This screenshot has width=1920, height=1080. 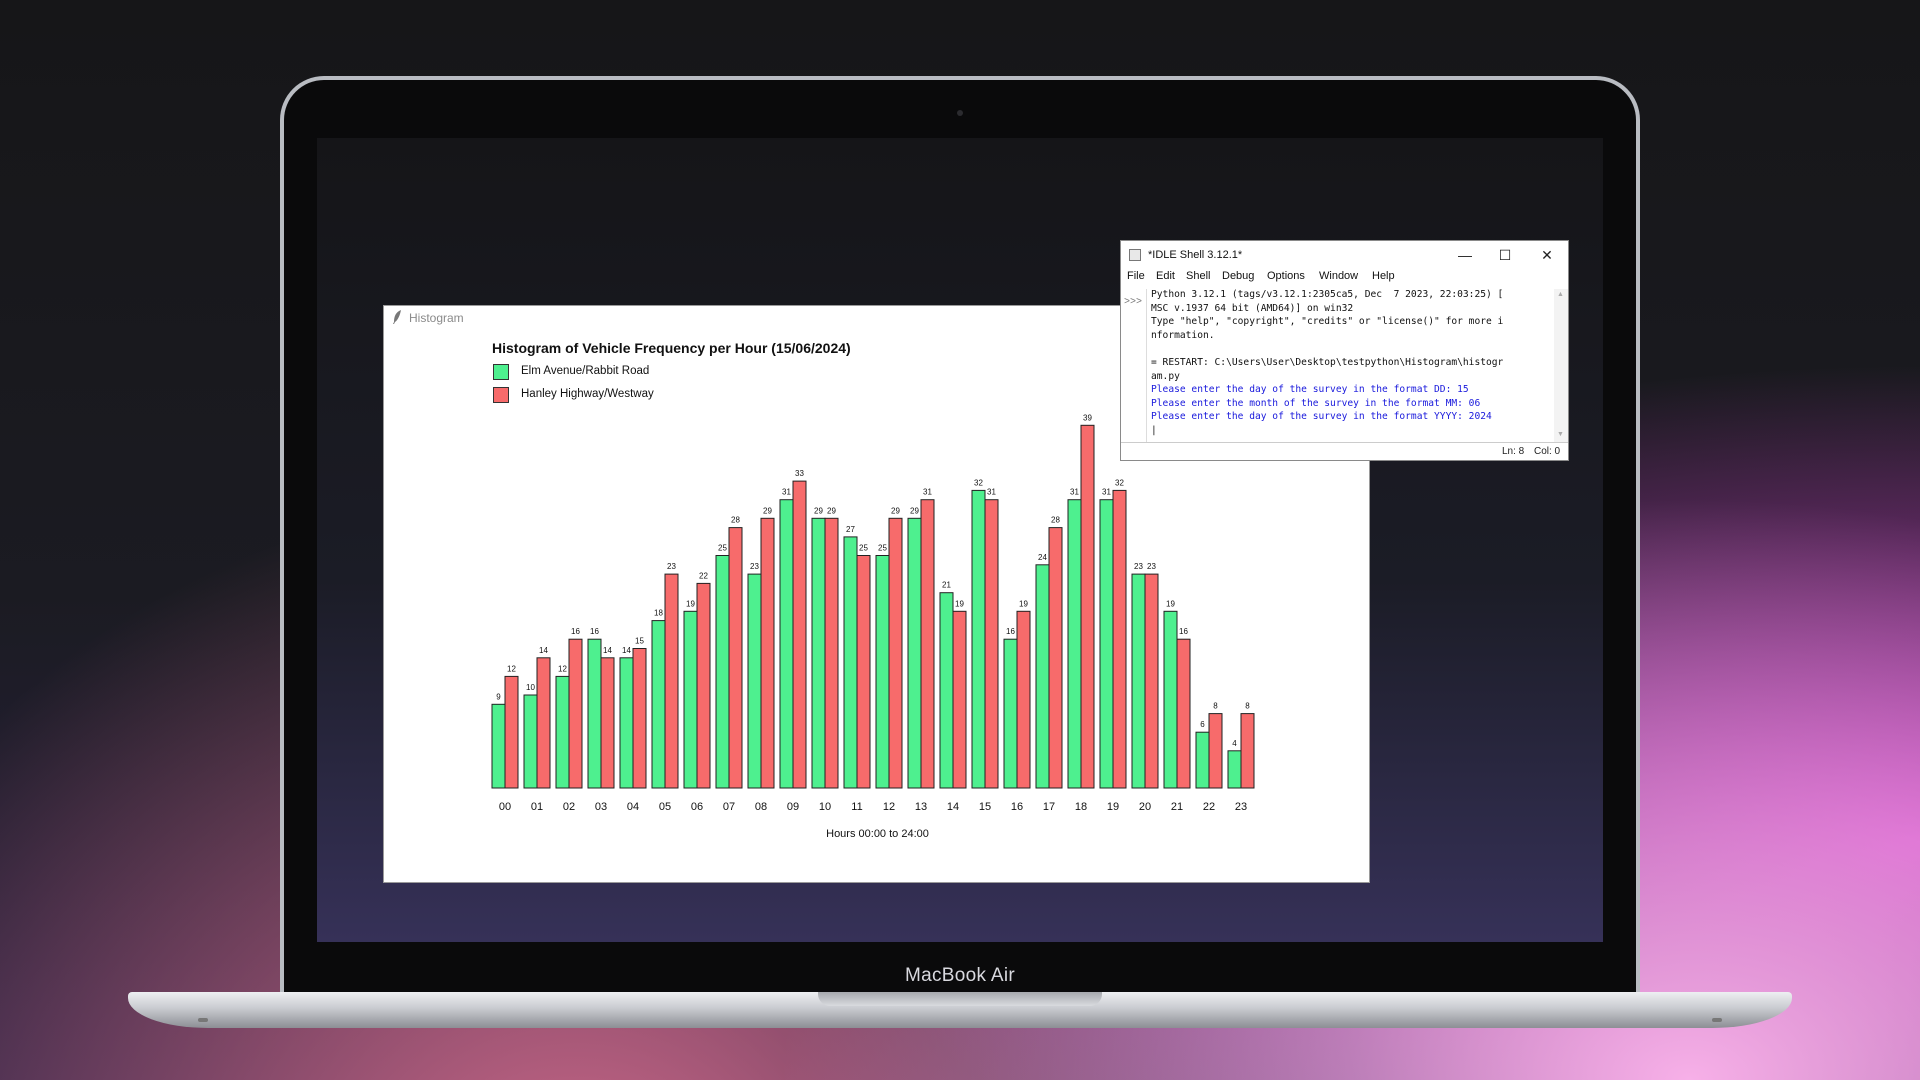 I want to click on x-tick-label: 05, so click(x=665, y=807).